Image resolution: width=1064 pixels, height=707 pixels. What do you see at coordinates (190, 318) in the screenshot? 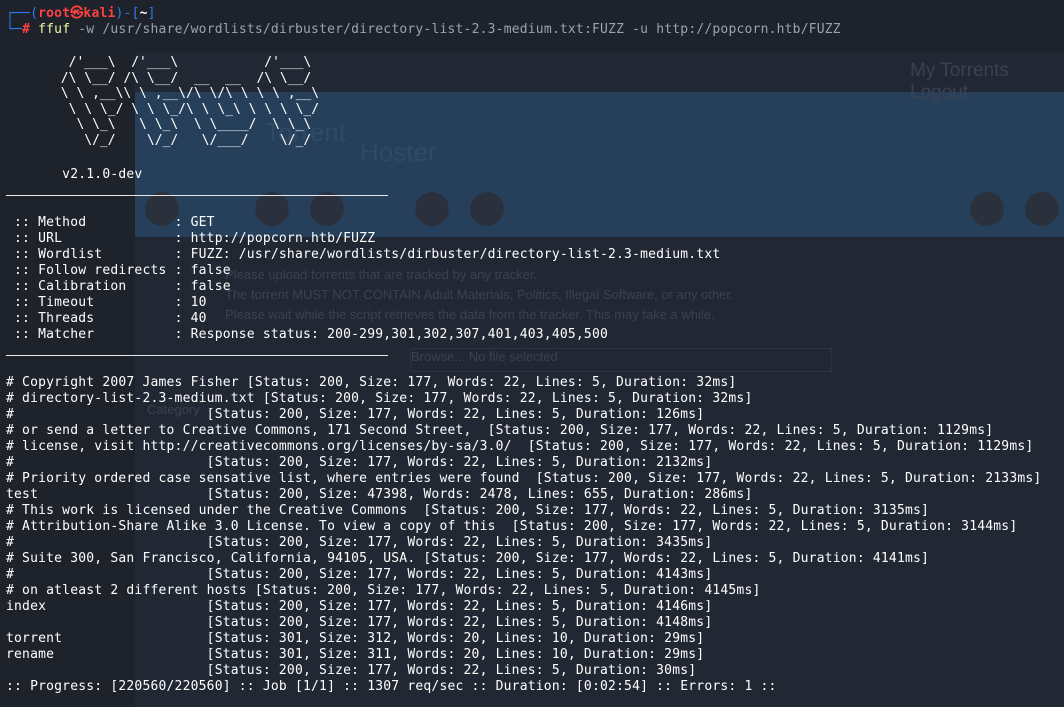
I see `config-value: : 40` at bounding box center [190, 318].